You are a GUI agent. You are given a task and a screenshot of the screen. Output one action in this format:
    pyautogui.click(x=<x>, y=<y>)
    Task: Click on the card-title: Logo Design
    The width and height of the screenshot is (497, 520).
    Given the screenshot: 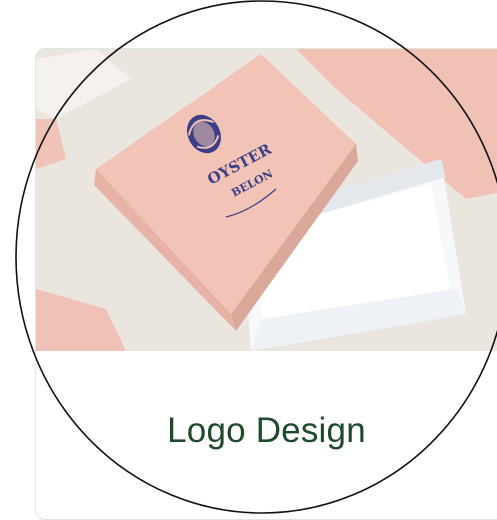 What is the action you would take?
    pyautogui.click(x=266, y=431)
    